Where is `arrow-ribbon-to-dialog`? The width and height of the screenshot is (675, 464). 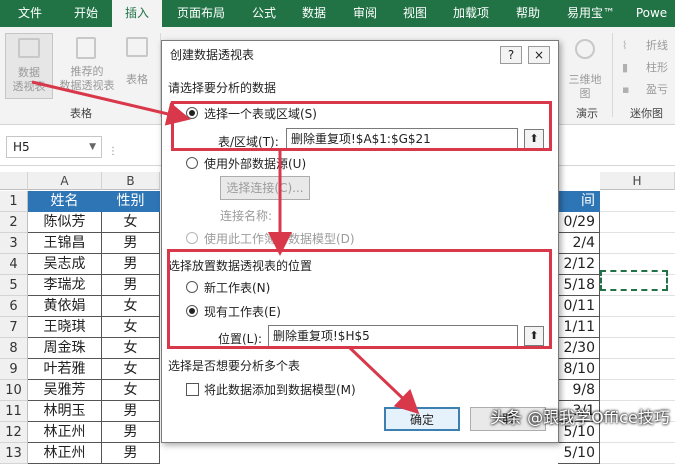
arrow-ribbon-to-dialog is located at coordinates (111, 103).